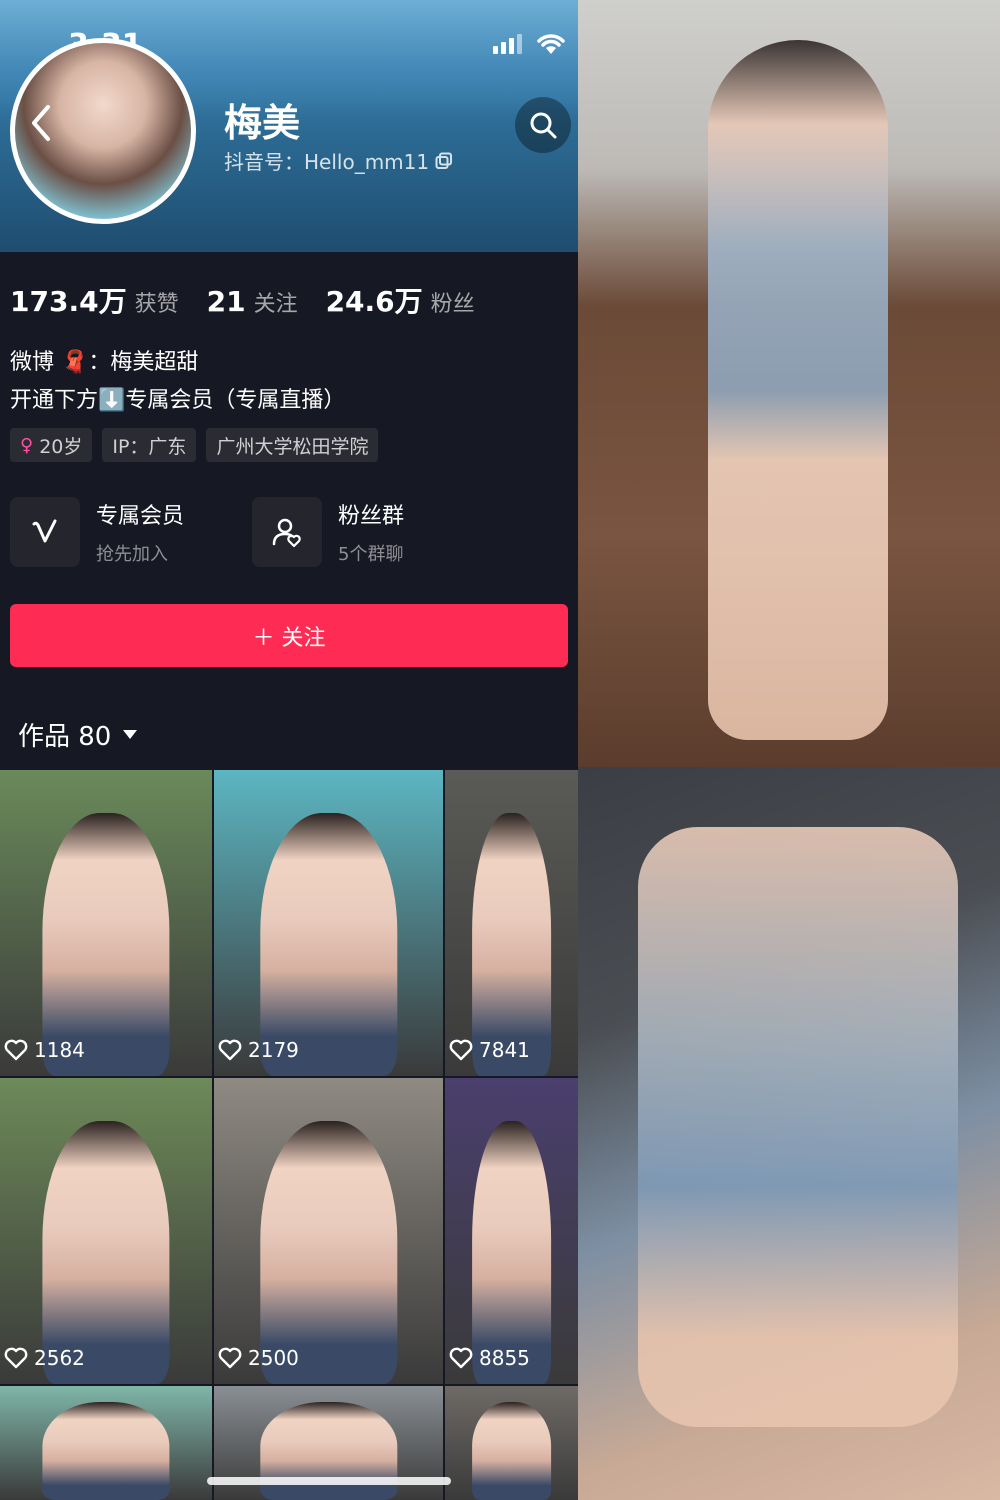 The image size is (1000, 1500). I want to click on back-button, so click(41, 123).